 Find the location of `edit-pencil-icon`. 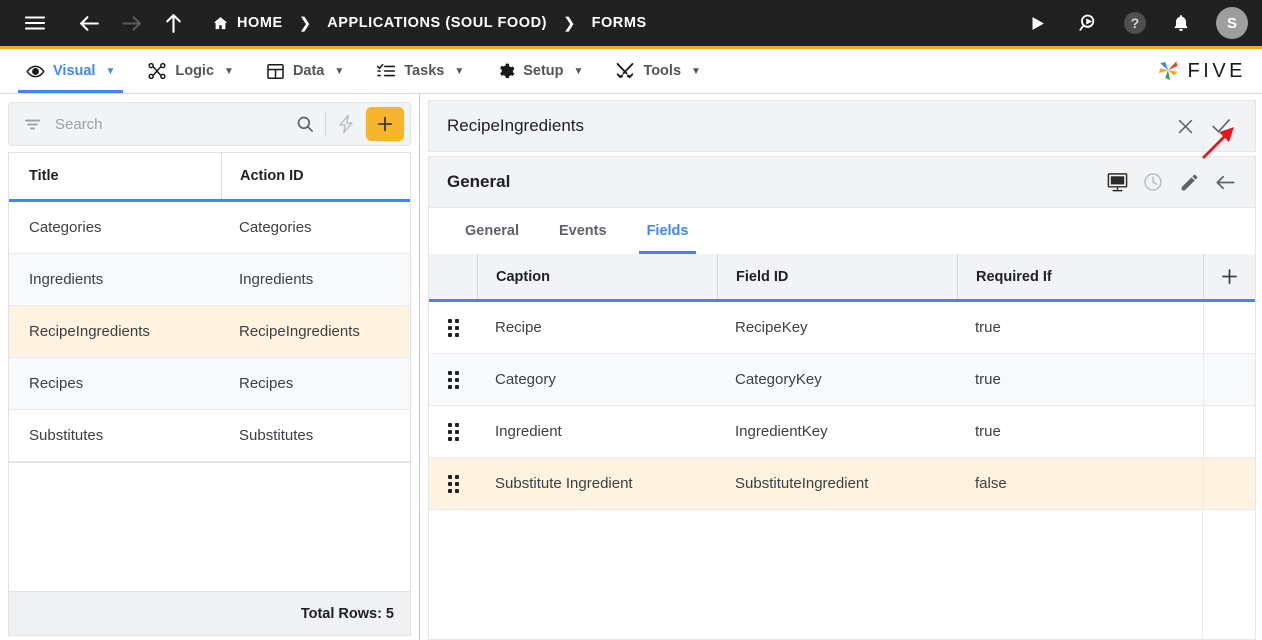

edit-pencil-icon is located at coordinates (1189, 182).